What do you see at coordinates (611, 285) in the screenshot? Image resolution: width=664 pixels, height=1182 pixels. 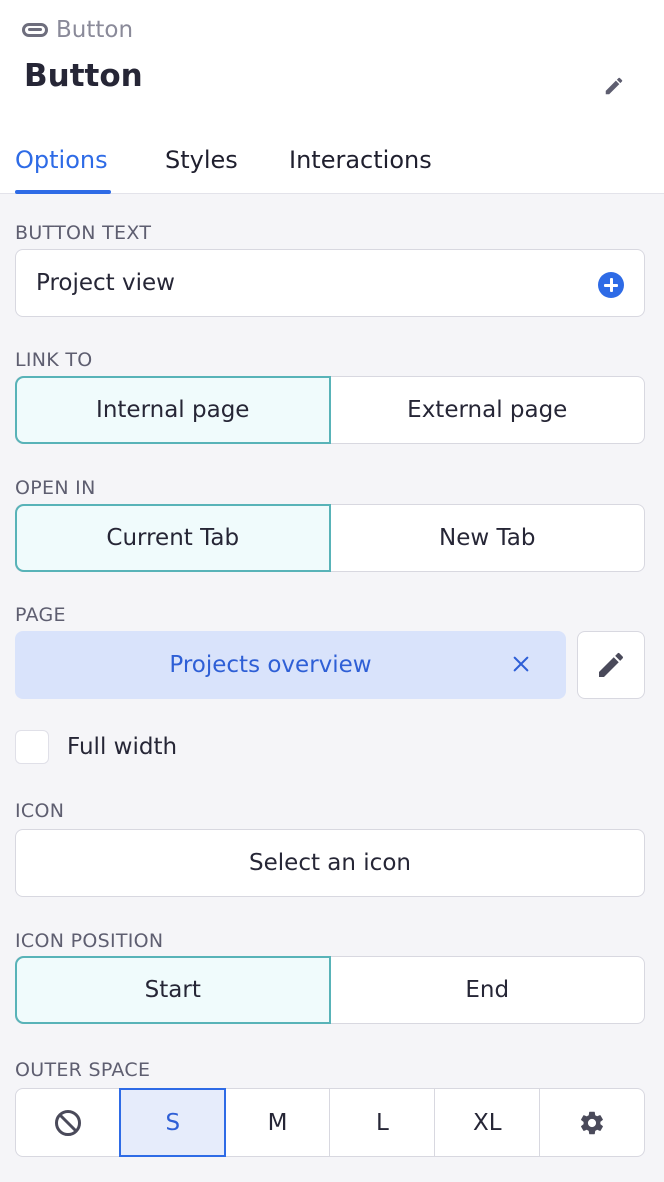 I see `add-variable-icon` at bounding box center [611, 285].